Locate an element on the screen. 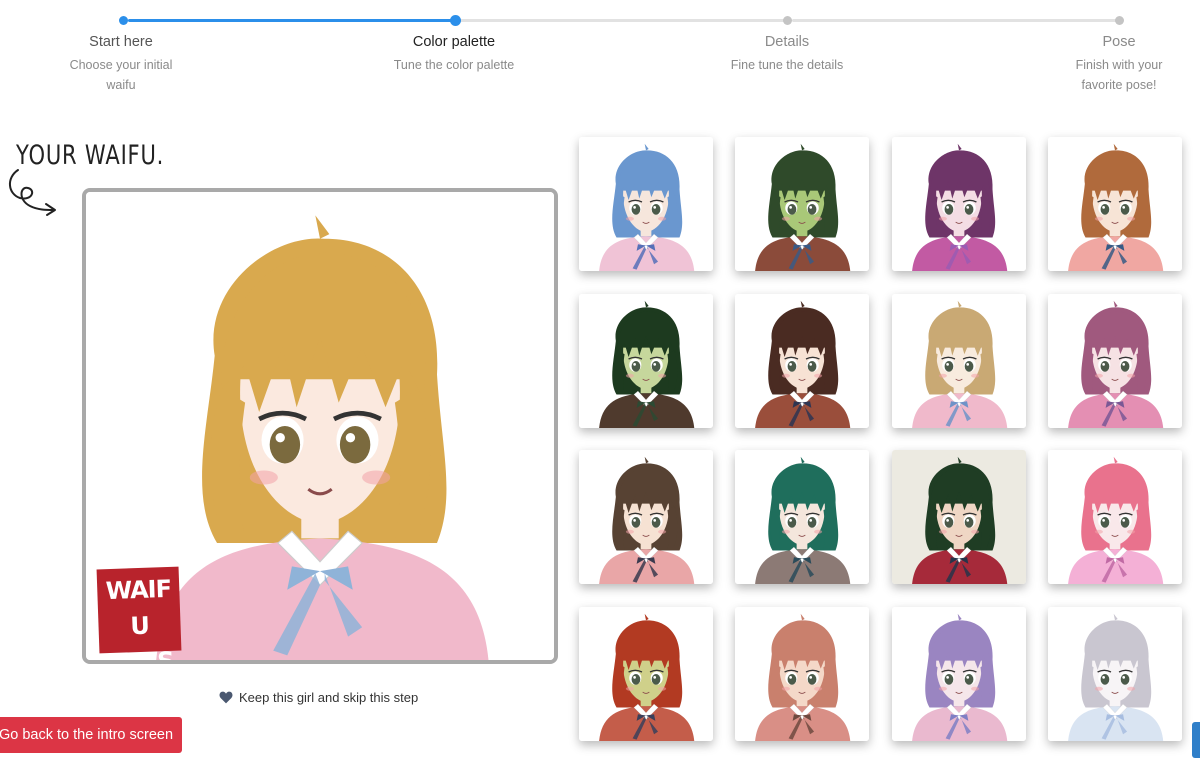 The height and width of the screenshot is (758, 1200). step-dot-start is located at coordinates (123, 20).